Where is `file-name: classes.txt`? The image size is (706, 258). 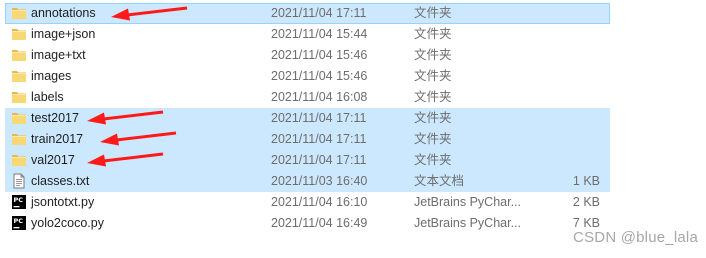 file-name: classes.txt is located at coordinates (60, 181).